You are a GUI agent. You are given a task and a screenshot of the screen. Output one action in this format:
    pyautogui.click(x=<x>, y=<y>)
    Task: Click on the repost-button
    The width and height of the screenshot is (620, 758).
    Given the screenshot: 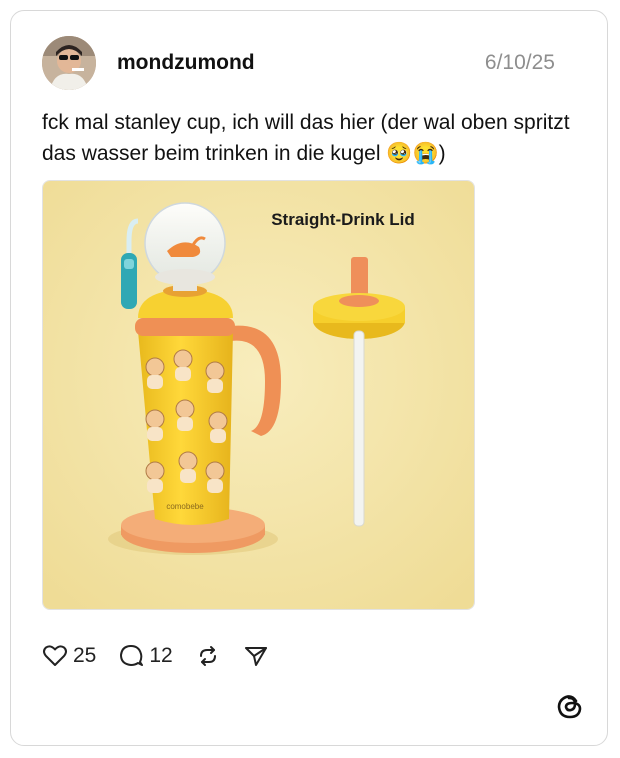 What is the action you would take?
    pyautogui.click(x=208, y=656)
    